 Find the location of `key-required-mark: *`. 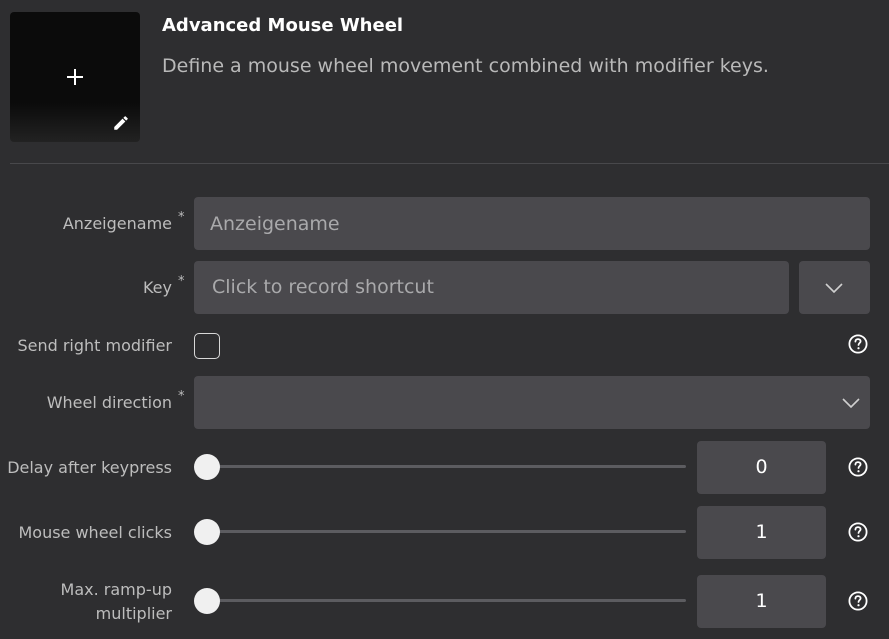

key-required-mark: * is located at coordinates (181, 281).